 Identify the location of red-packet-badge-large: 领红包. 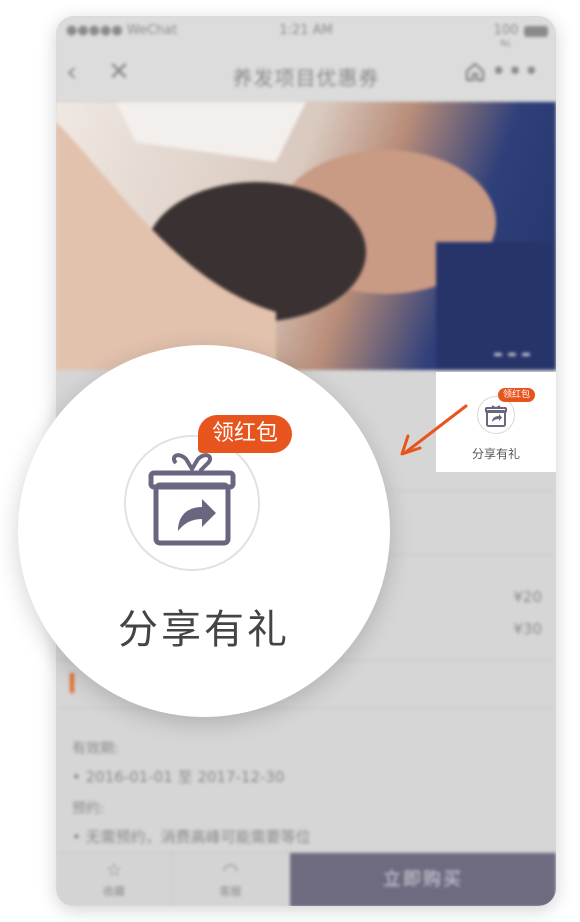
(245, 434).